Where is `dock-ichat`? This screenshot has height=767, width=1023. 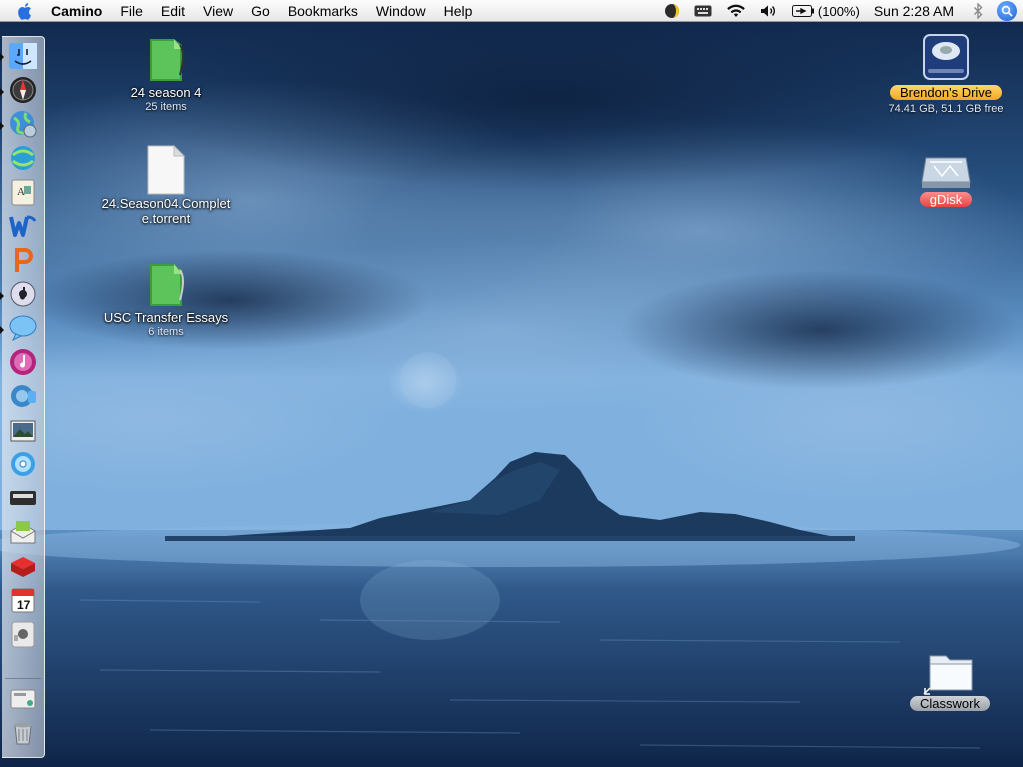
dock-ichat is located at coordinates (23, 328).